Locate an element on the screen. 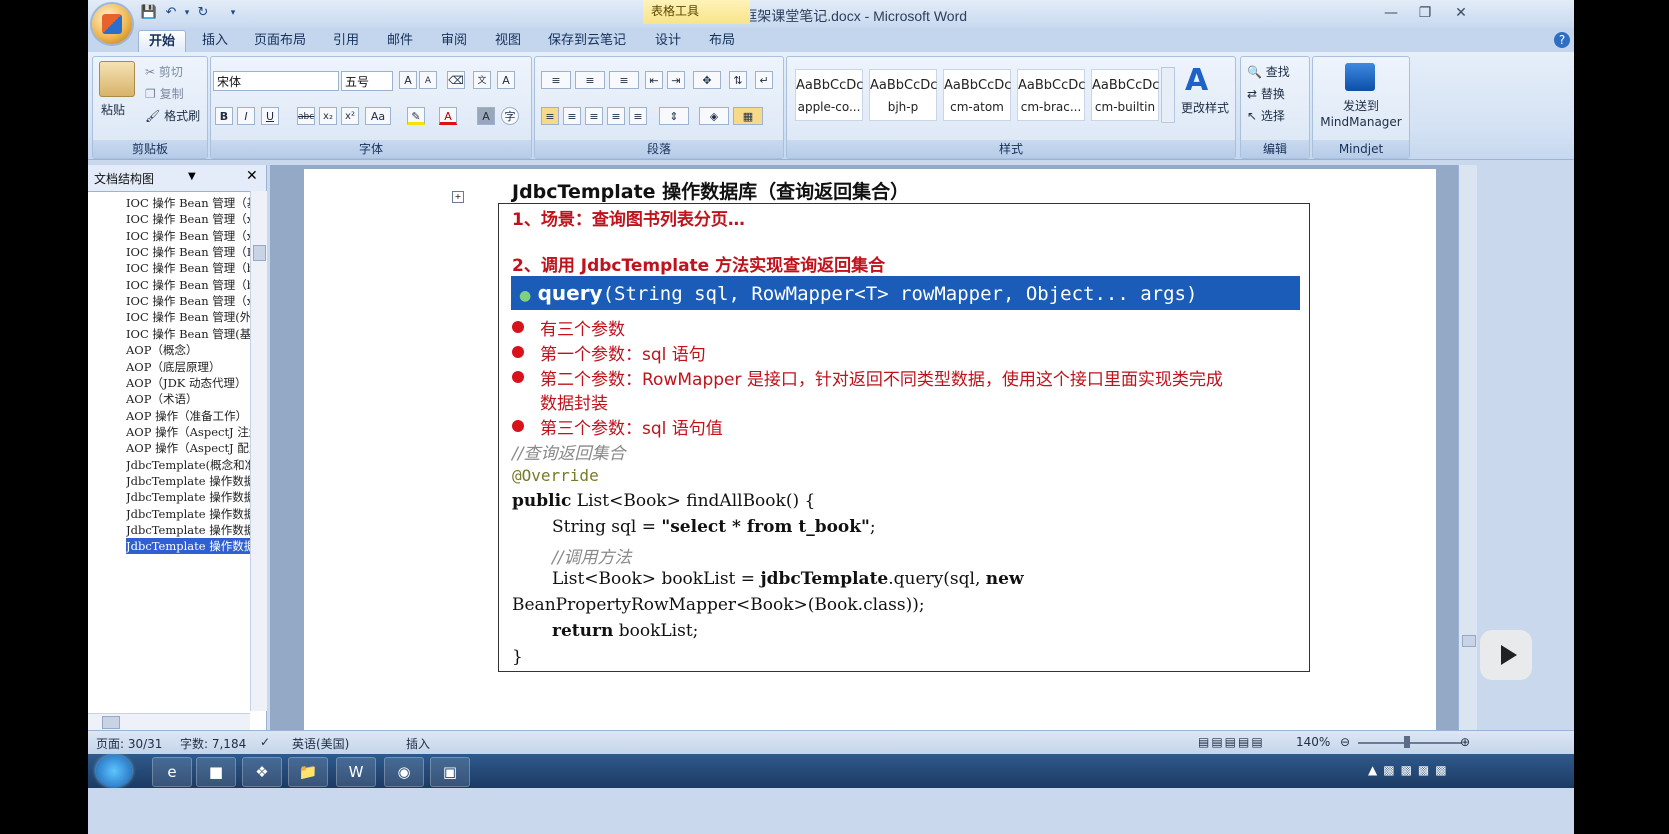 This screenshot has width=1669, height=834. insert-mode: 插入 is located at coordinates (418, 743).